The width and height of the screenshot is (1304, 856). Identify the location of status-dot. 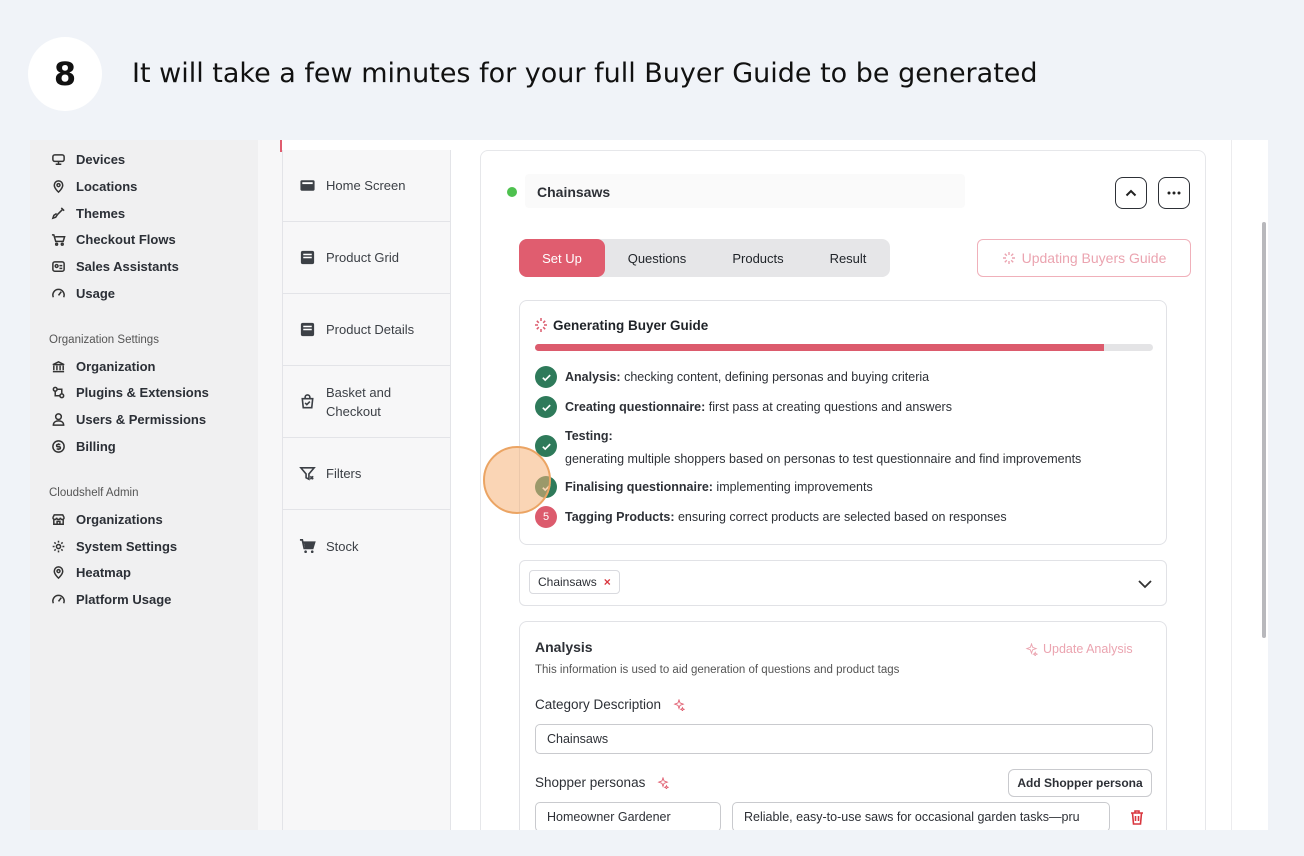
(512, 192).